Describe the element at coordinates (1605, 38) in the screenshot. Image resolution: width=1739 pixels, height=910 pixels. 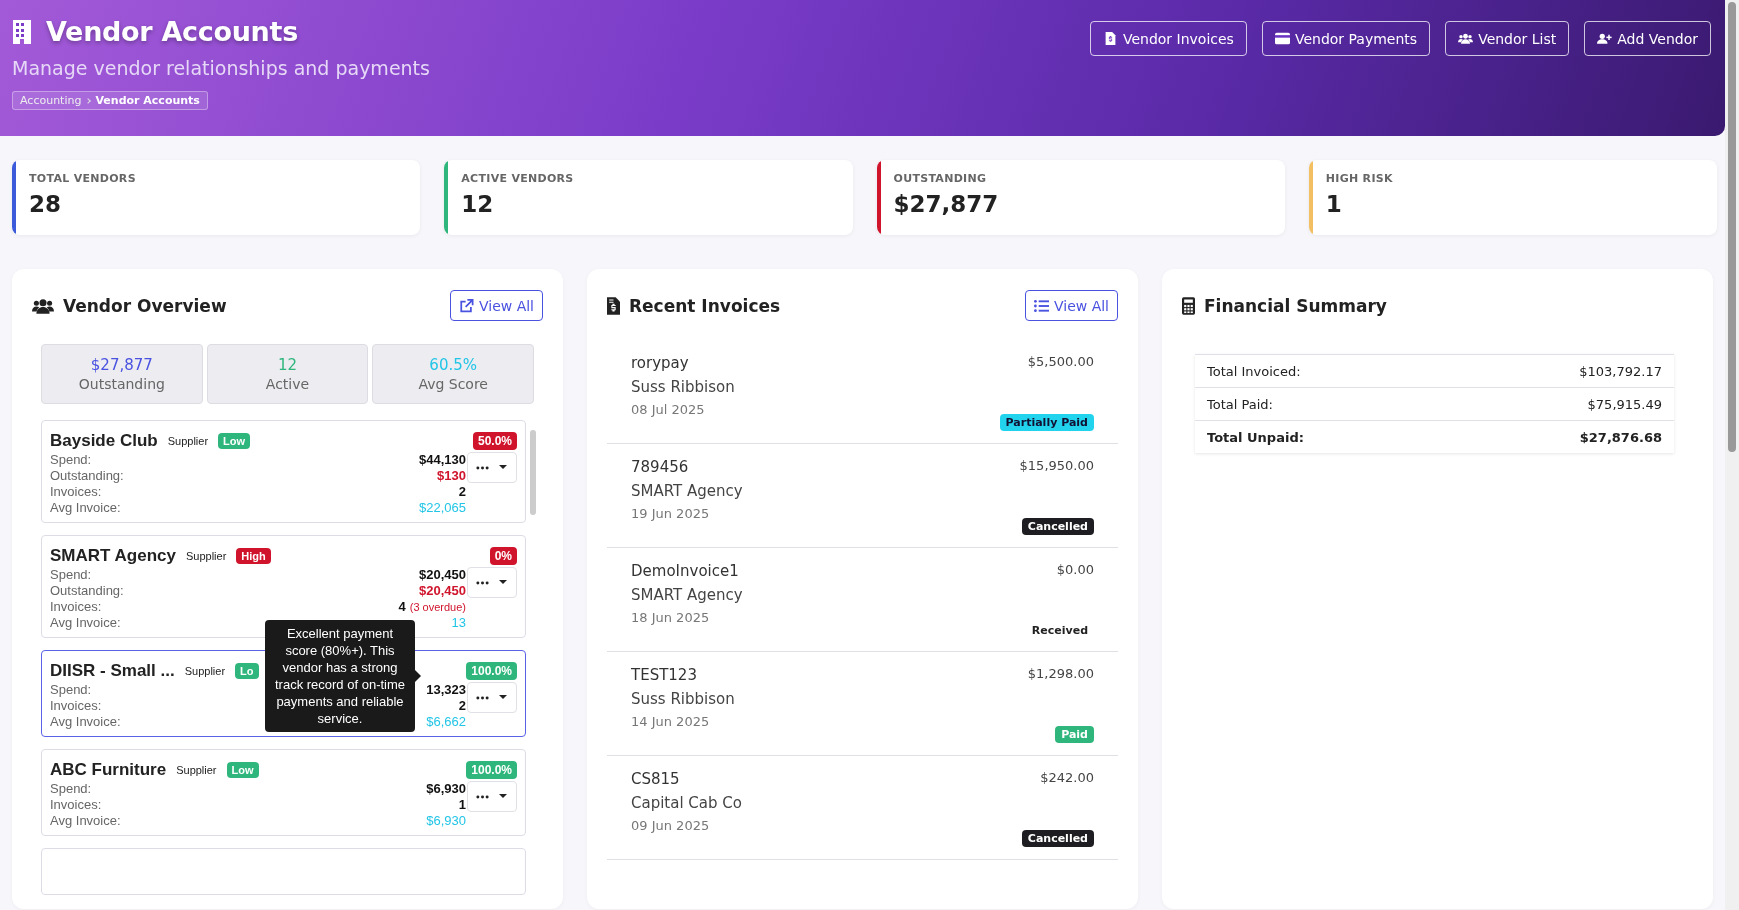
I see `add-user-icon` at that location.